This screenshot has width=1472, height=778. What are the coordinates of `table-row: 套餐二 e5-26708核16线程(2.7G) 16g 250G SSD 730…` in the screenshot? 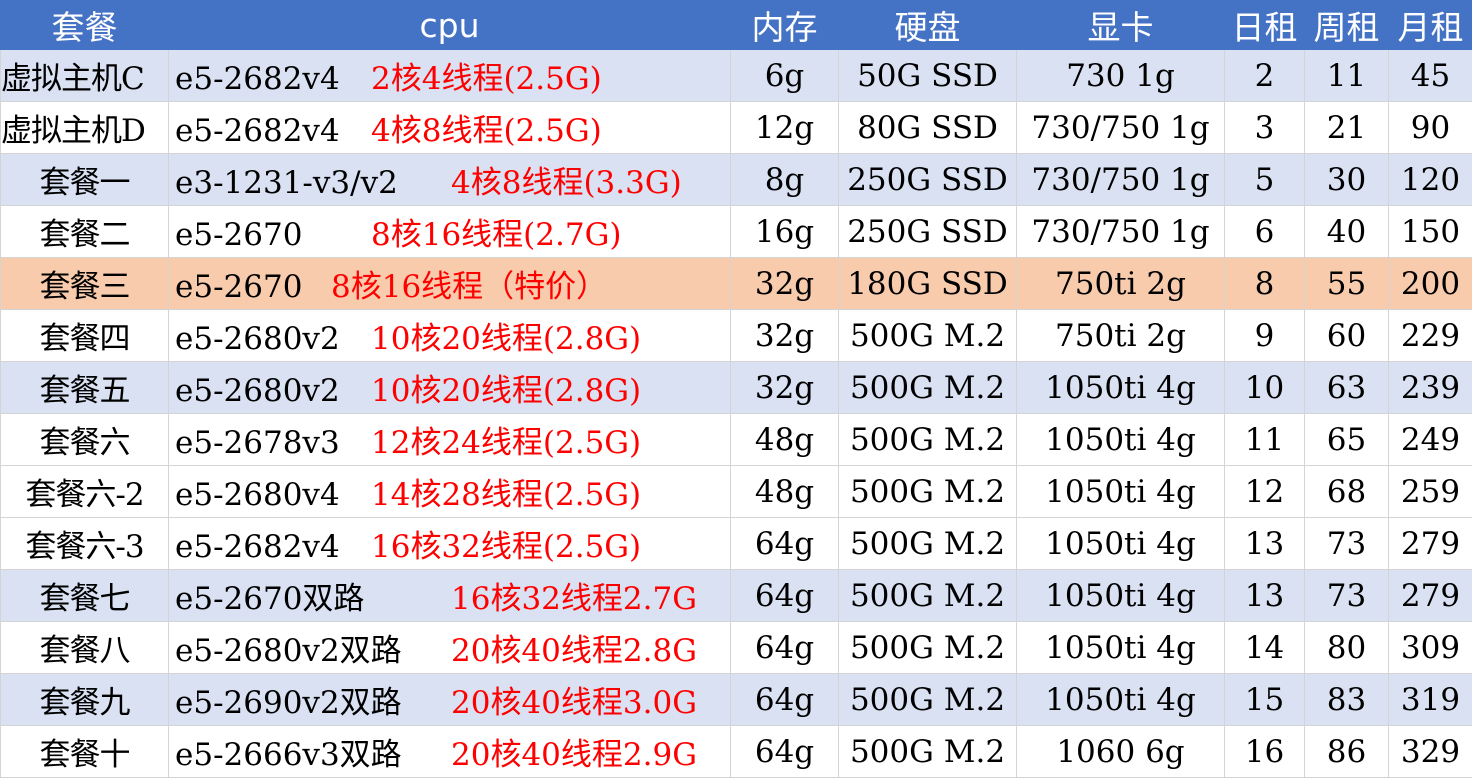 It's located at (736, 232).